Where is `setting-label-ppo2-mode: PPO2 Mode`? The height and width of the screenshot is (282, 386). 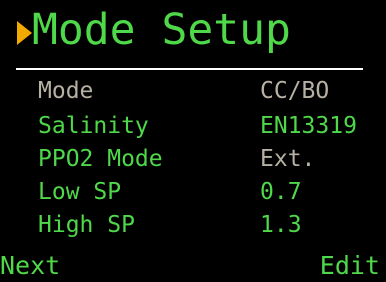 setting-label-ppo2-mode: PPO2 Mode is located at coordinates (100, 159).